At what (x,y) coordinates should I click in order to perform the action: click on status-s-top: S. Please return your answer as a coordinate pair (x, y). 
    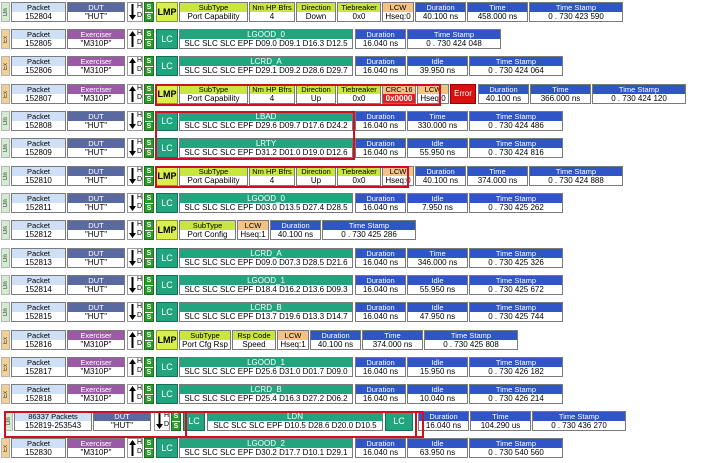
    Looking at the image, I should click on (149, 254).